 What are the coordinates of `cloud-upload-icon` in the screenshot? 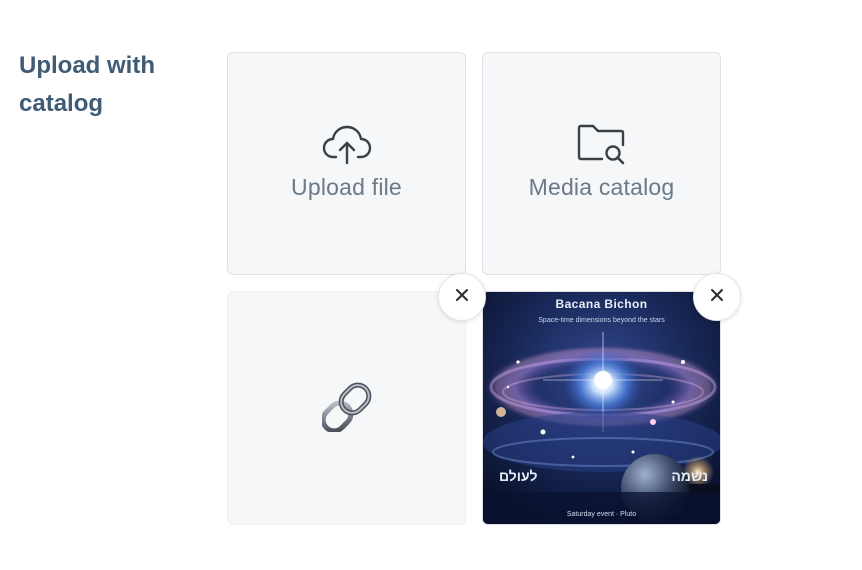 It's located at (347, 146).